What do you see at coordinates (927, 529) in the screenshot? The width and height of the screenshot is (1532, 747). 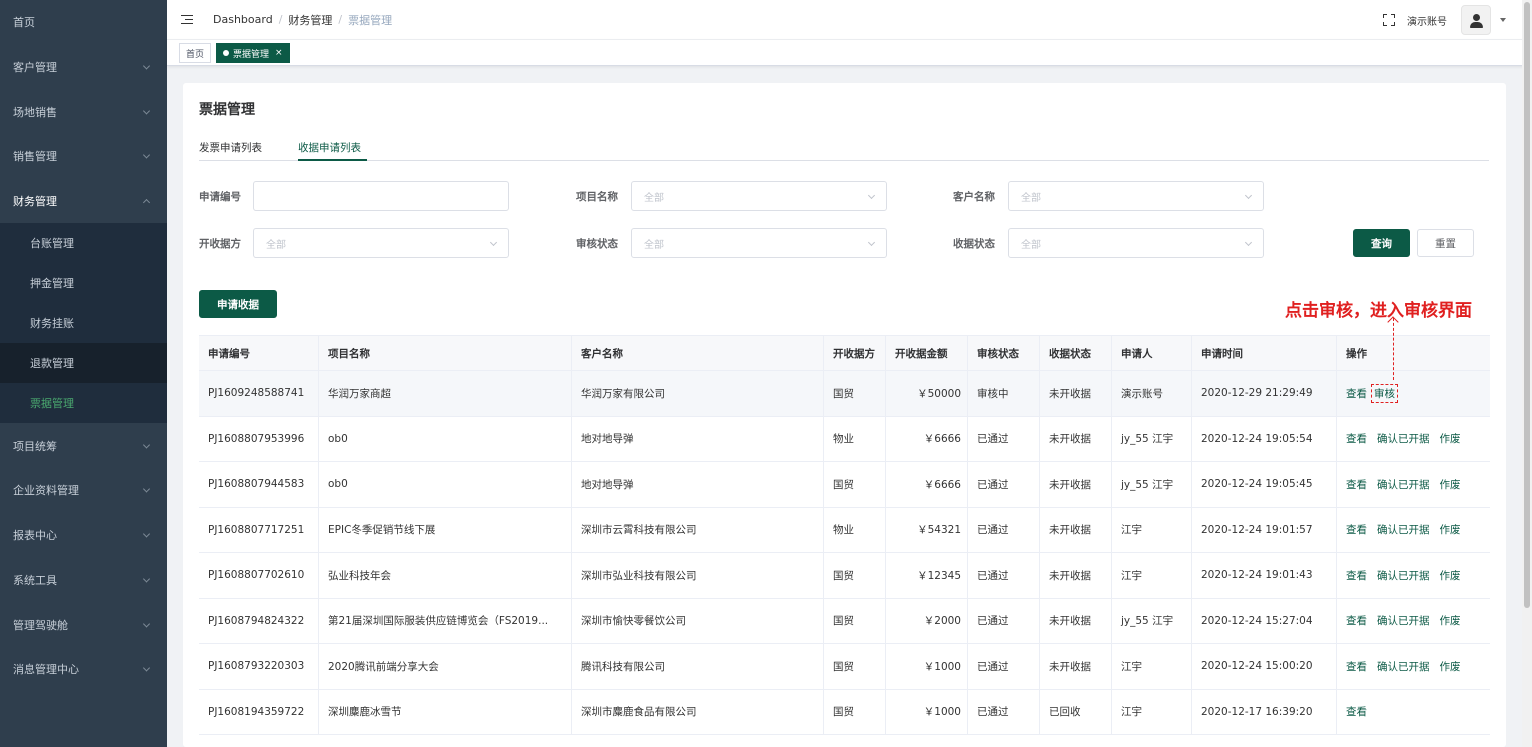 I see `cell-amount: ￥54321` at bounding box center [927, 529].